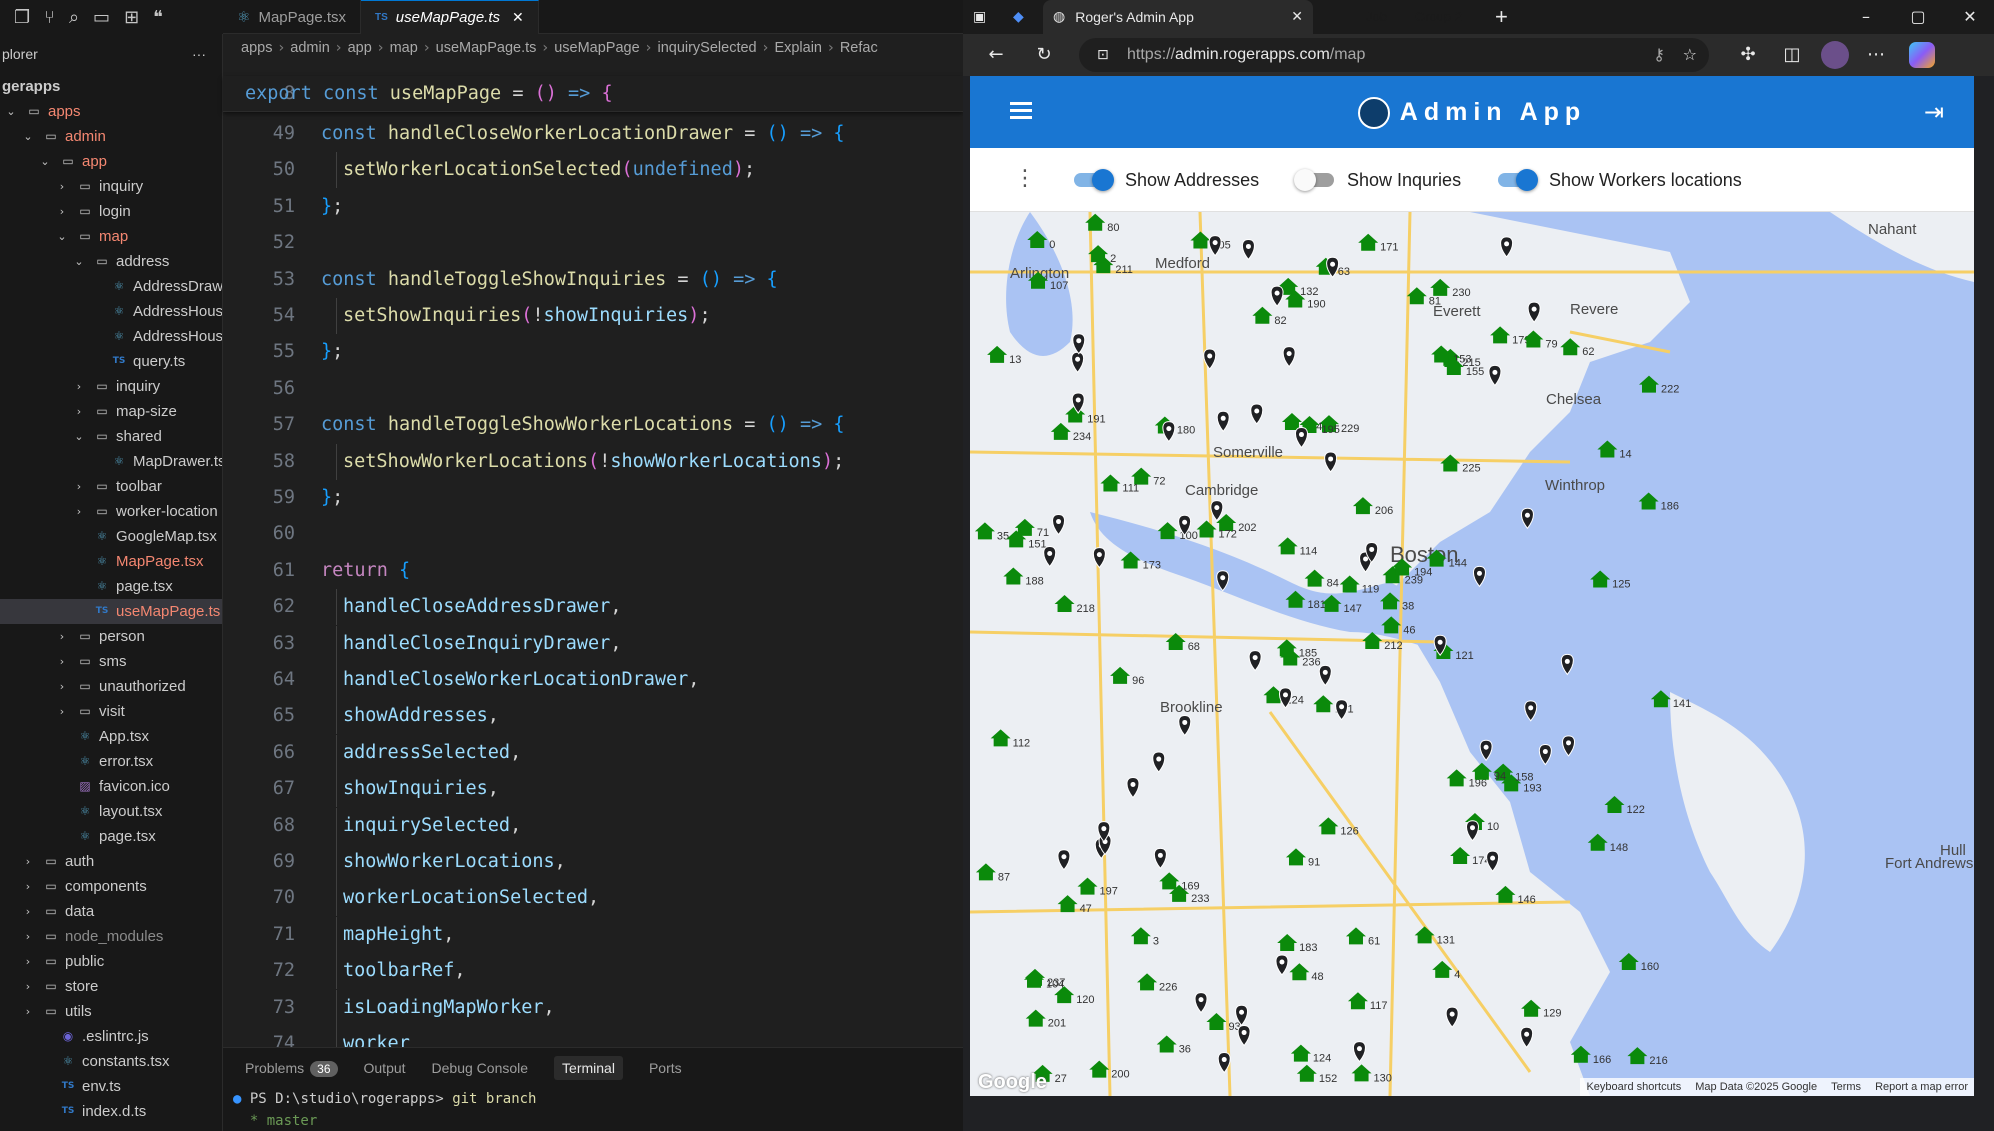 This screenshot has height=1131, width=1994. I want to click on toggle-show-inquiries, so click(1316, 180).